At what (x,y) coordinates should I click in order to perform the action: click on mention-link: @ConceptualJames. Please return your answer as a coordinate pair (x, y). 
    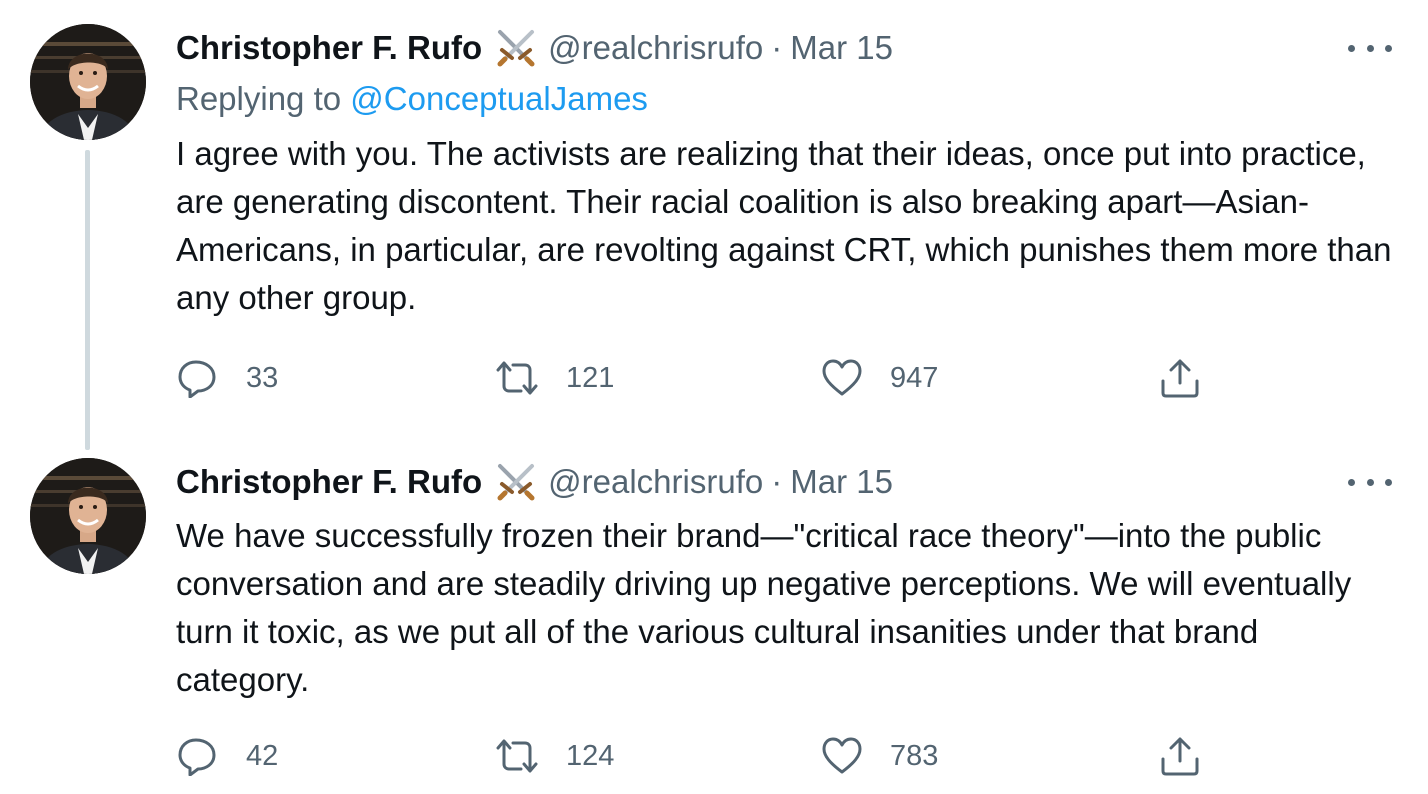
    Looking at the image, I should click on (499, 98).